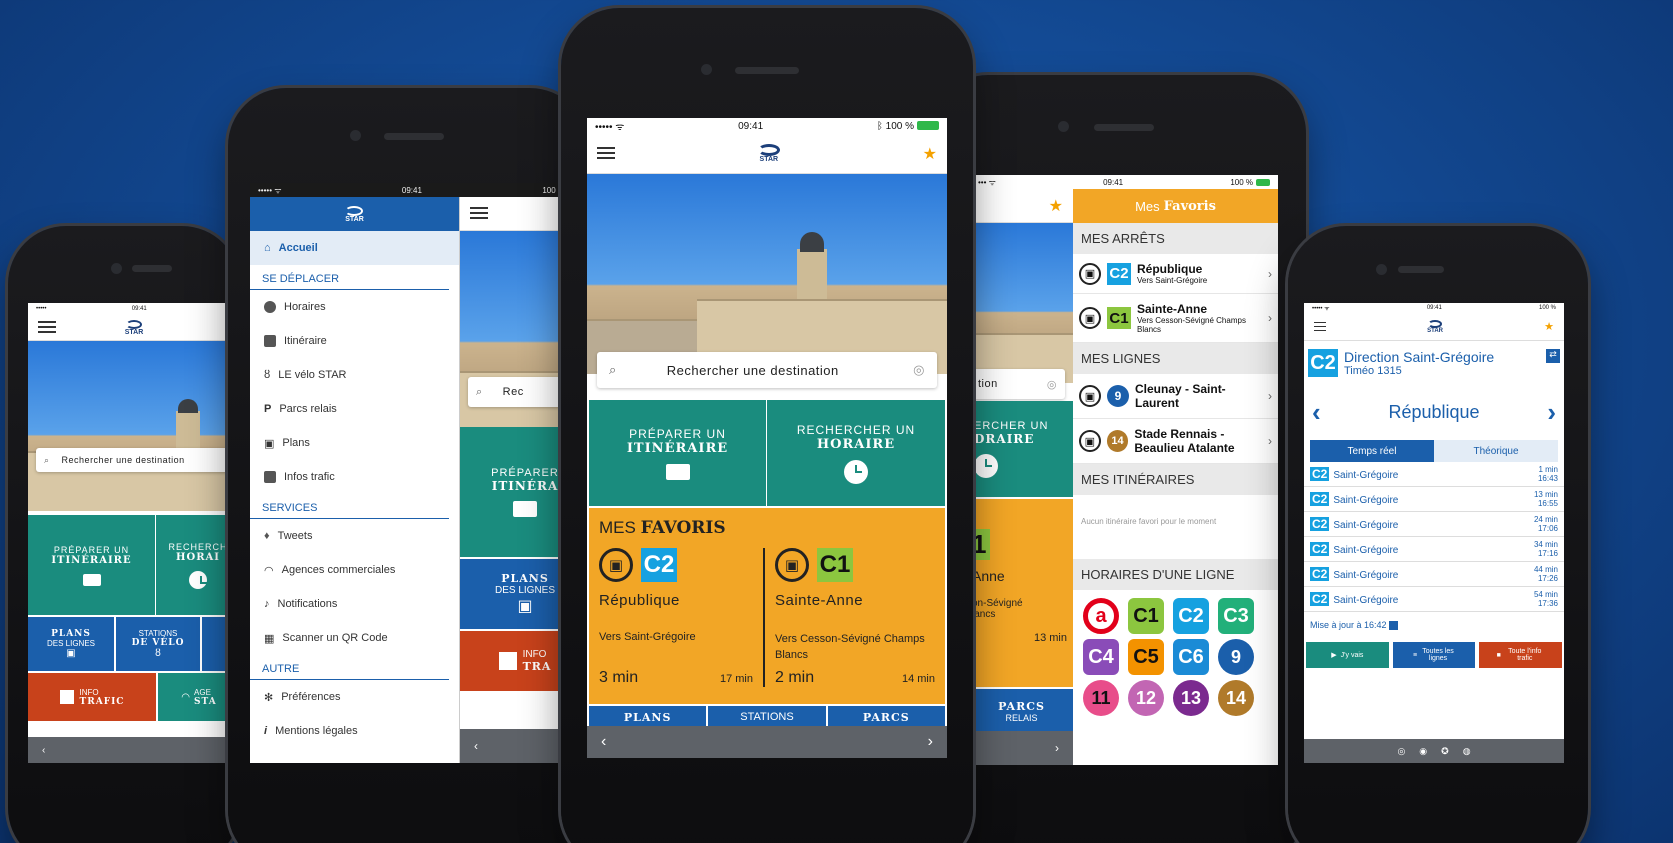  I want to click on departure-row: C2 Saint-Grégoire 24 min 17:06, so click(1434, 524).